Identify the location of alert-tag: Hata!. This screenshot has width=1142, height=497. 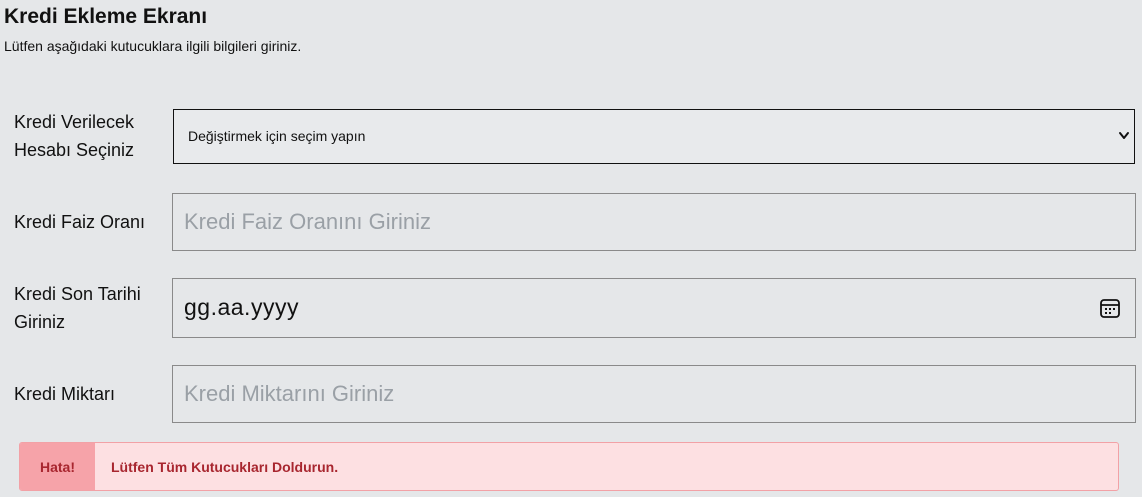
(57, 466).